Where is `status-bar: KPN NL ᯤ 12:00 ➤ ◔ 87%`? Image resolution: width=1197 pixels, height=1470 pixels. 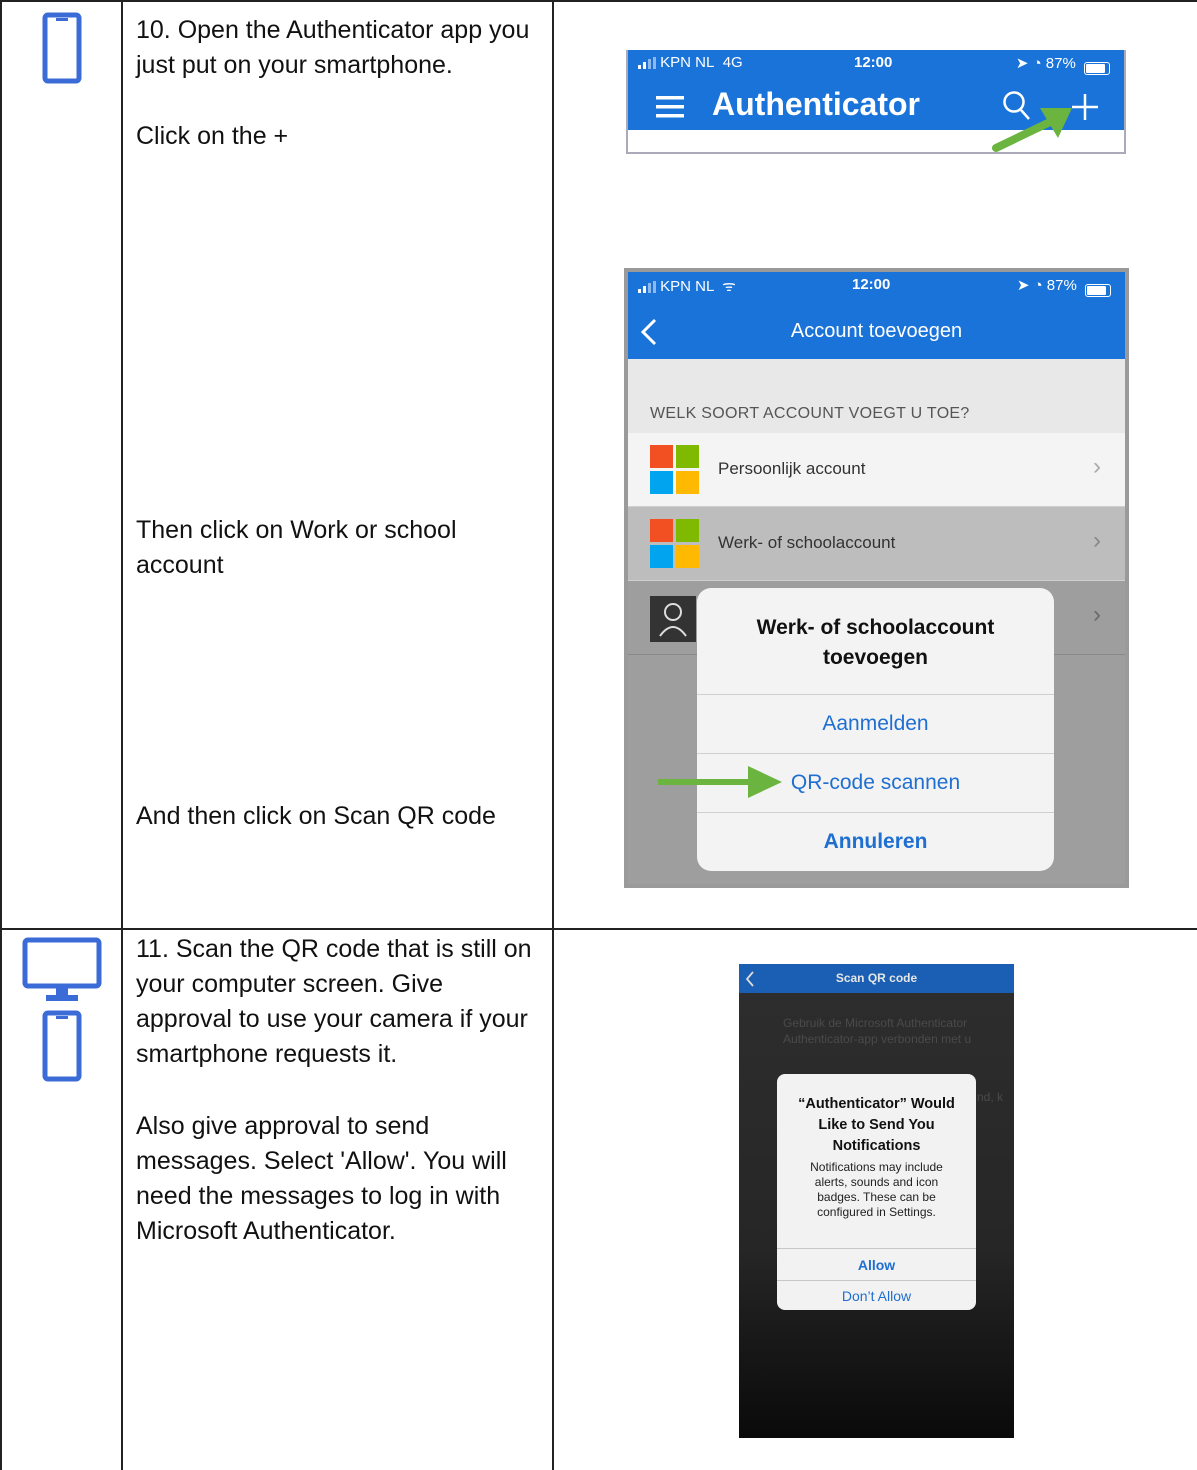
status-bar: KPN NL ᯤ 12:00 ➤ ◔ 87% is located at coordinates (876, 285).